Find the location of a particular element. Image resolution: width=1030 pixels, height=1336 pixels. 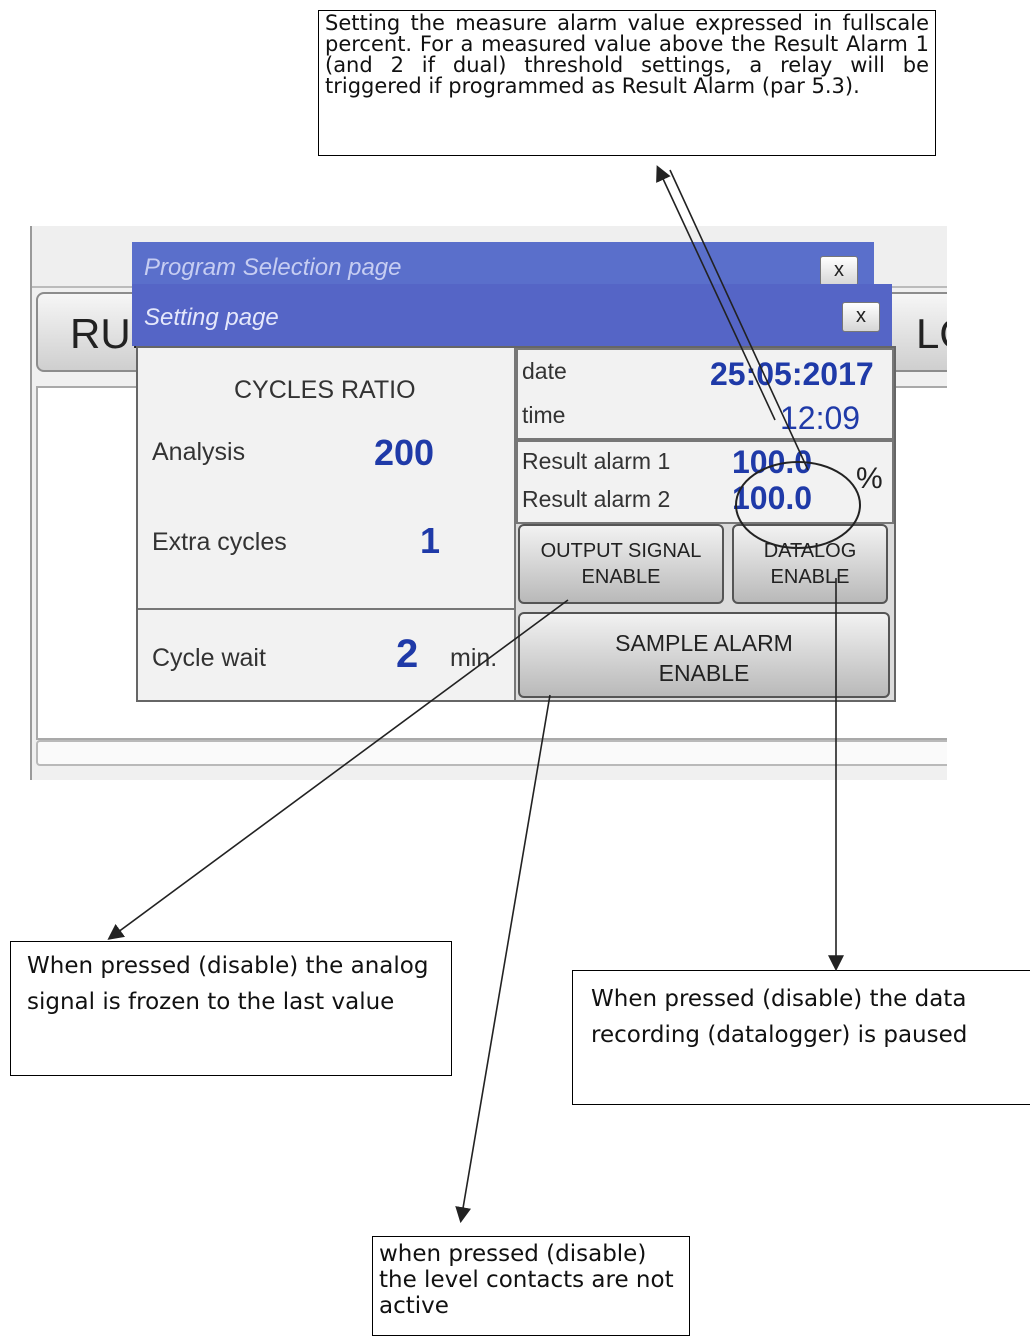

arrow-to-output-signal-callout is located at coordinates (338, 769).